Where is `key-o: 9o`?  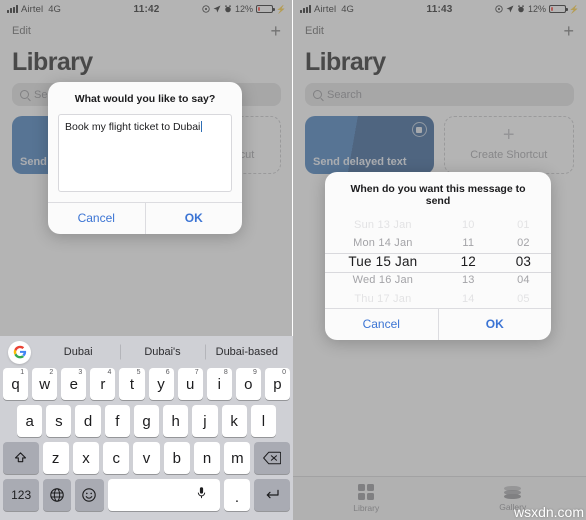 key-o: 9o is located at coordinates (248, 384).